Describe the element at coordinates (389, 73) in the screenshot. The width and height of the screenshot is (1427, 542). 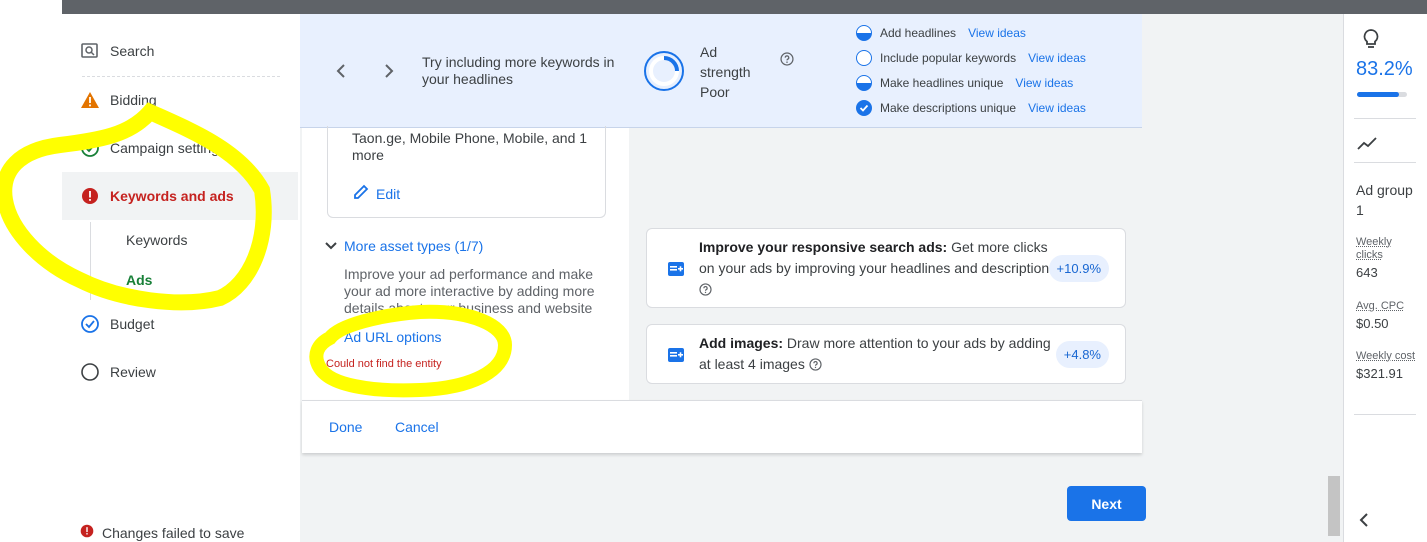
I see `chevron-right-icon` at that location.